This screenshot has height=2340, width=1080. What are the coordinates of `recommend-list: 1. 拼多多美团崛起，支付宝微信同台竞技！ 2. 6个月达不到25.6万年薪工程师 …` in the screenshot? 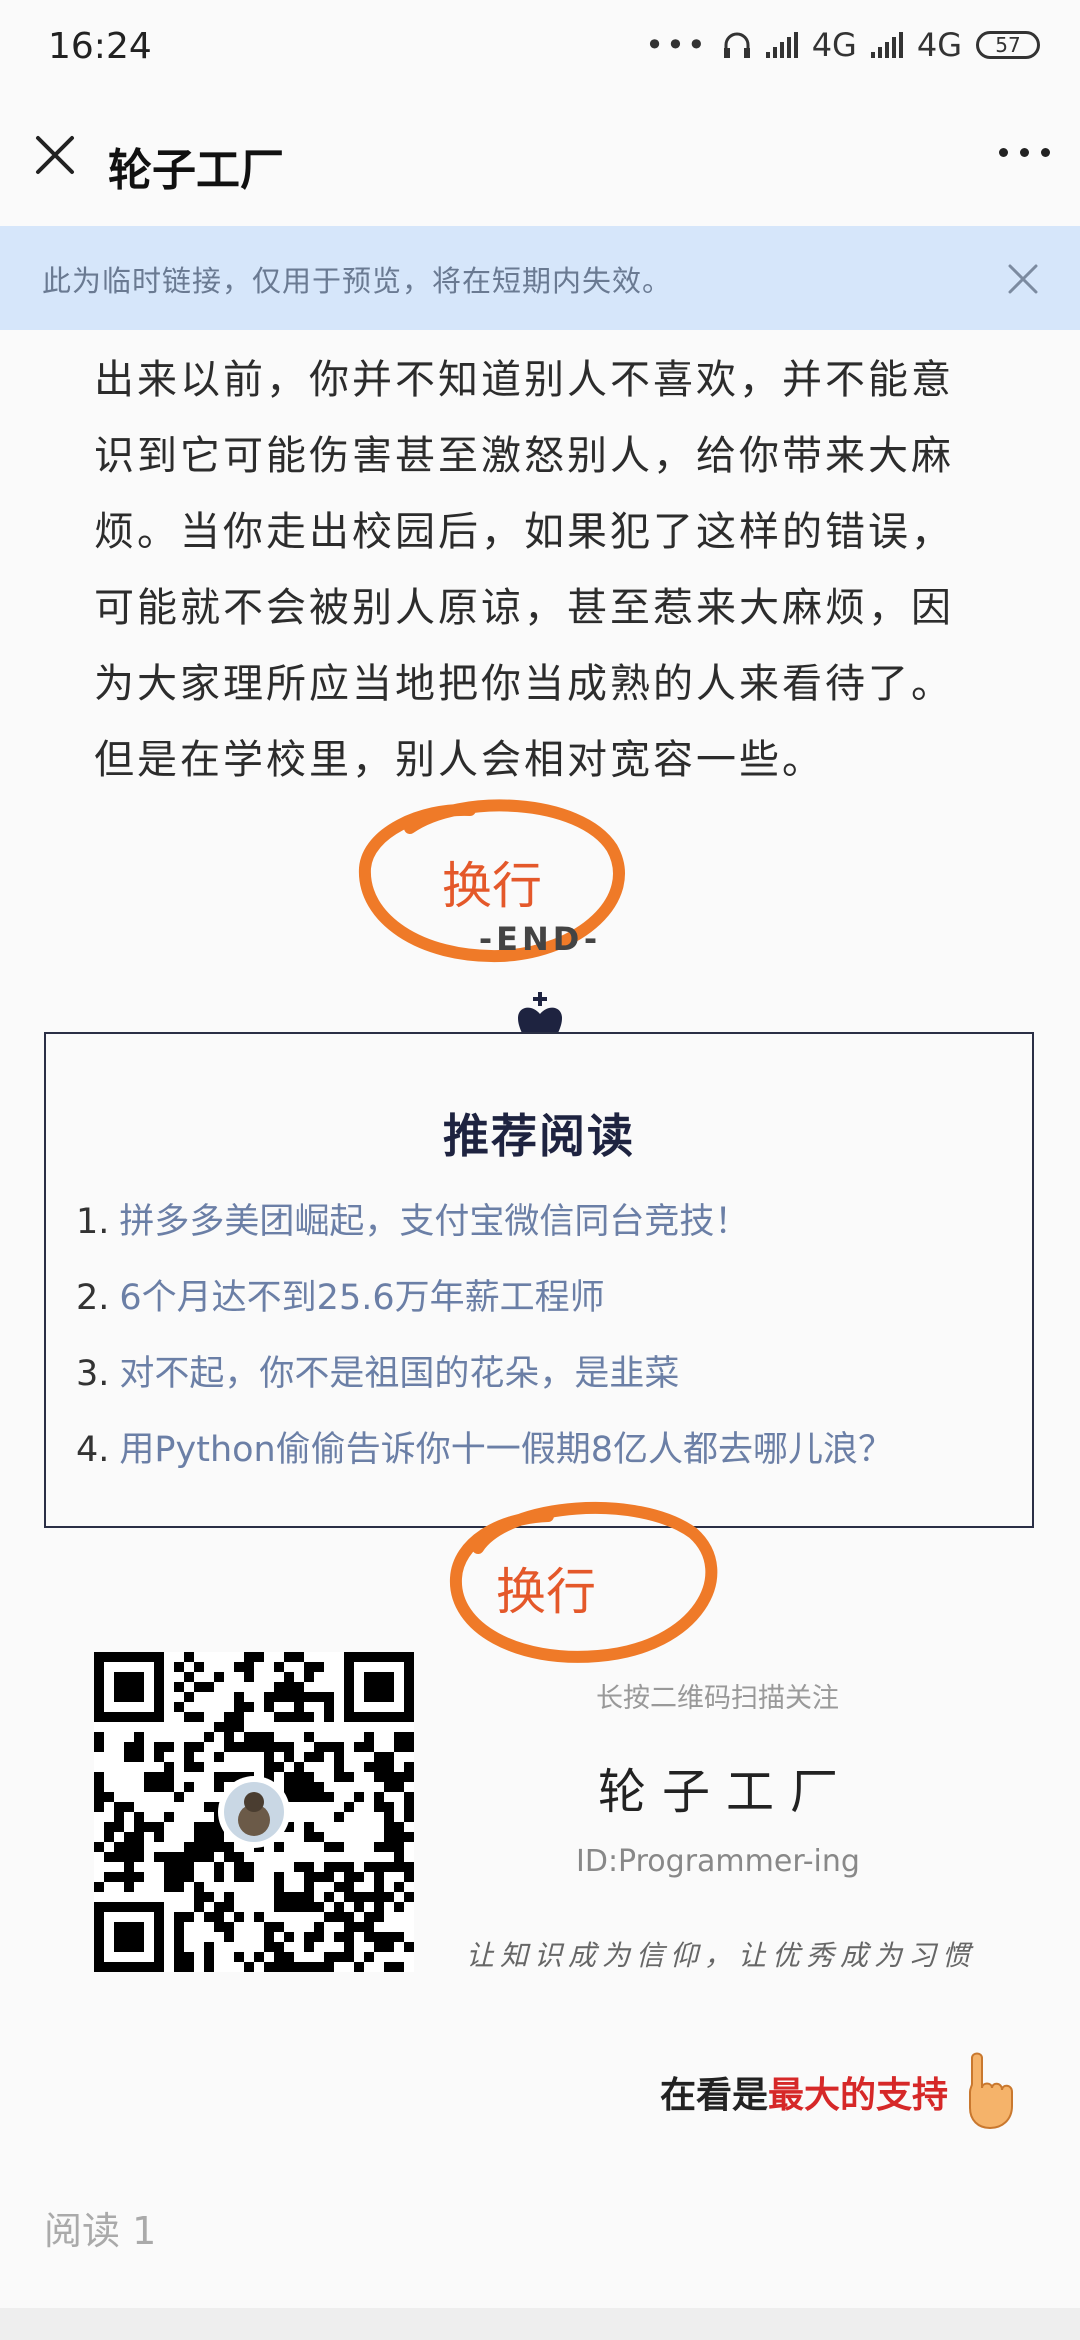 It's located at (484, 1336).